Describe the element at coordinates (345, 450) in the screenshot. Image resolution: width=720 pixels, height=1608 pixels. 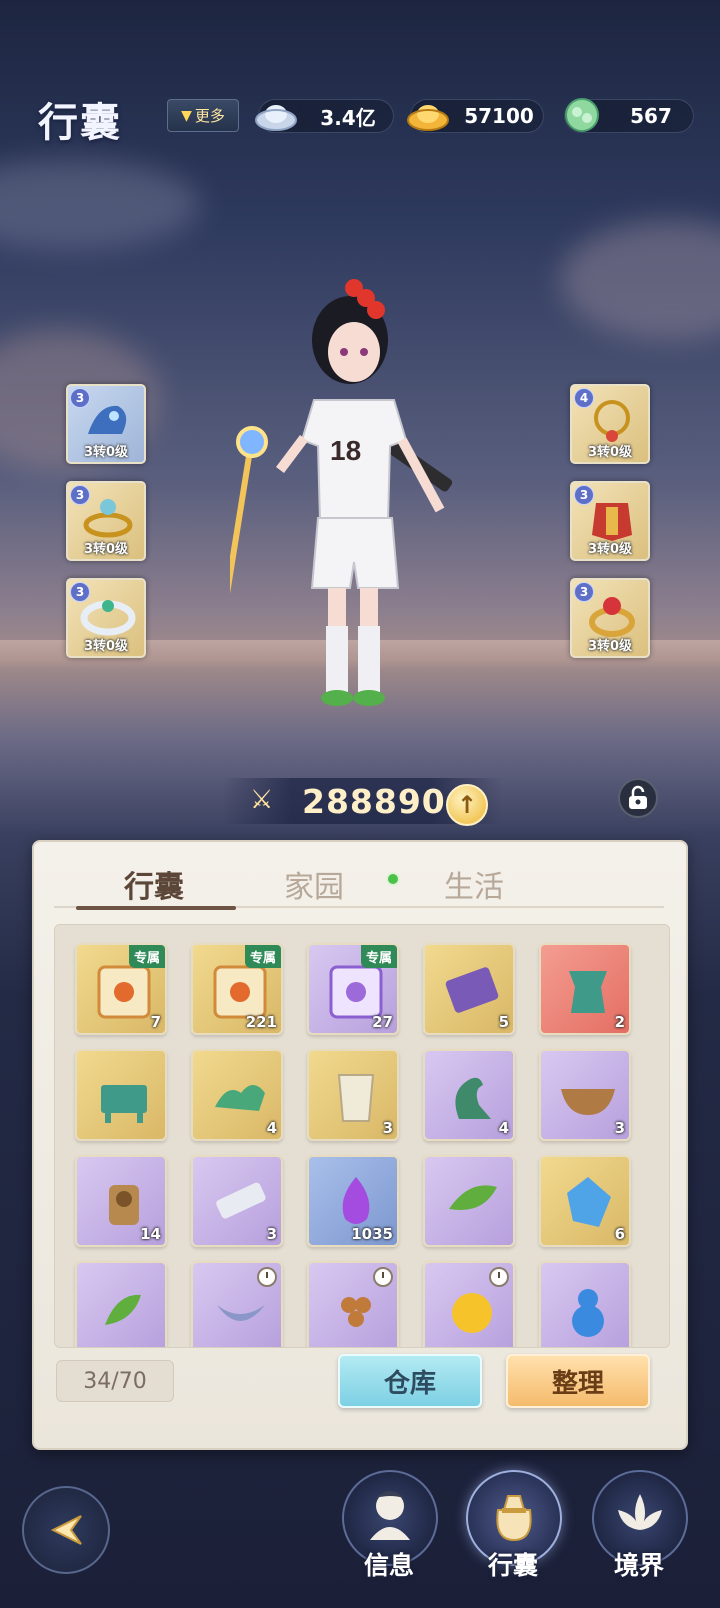
I see `svg-text: 18` at that location.